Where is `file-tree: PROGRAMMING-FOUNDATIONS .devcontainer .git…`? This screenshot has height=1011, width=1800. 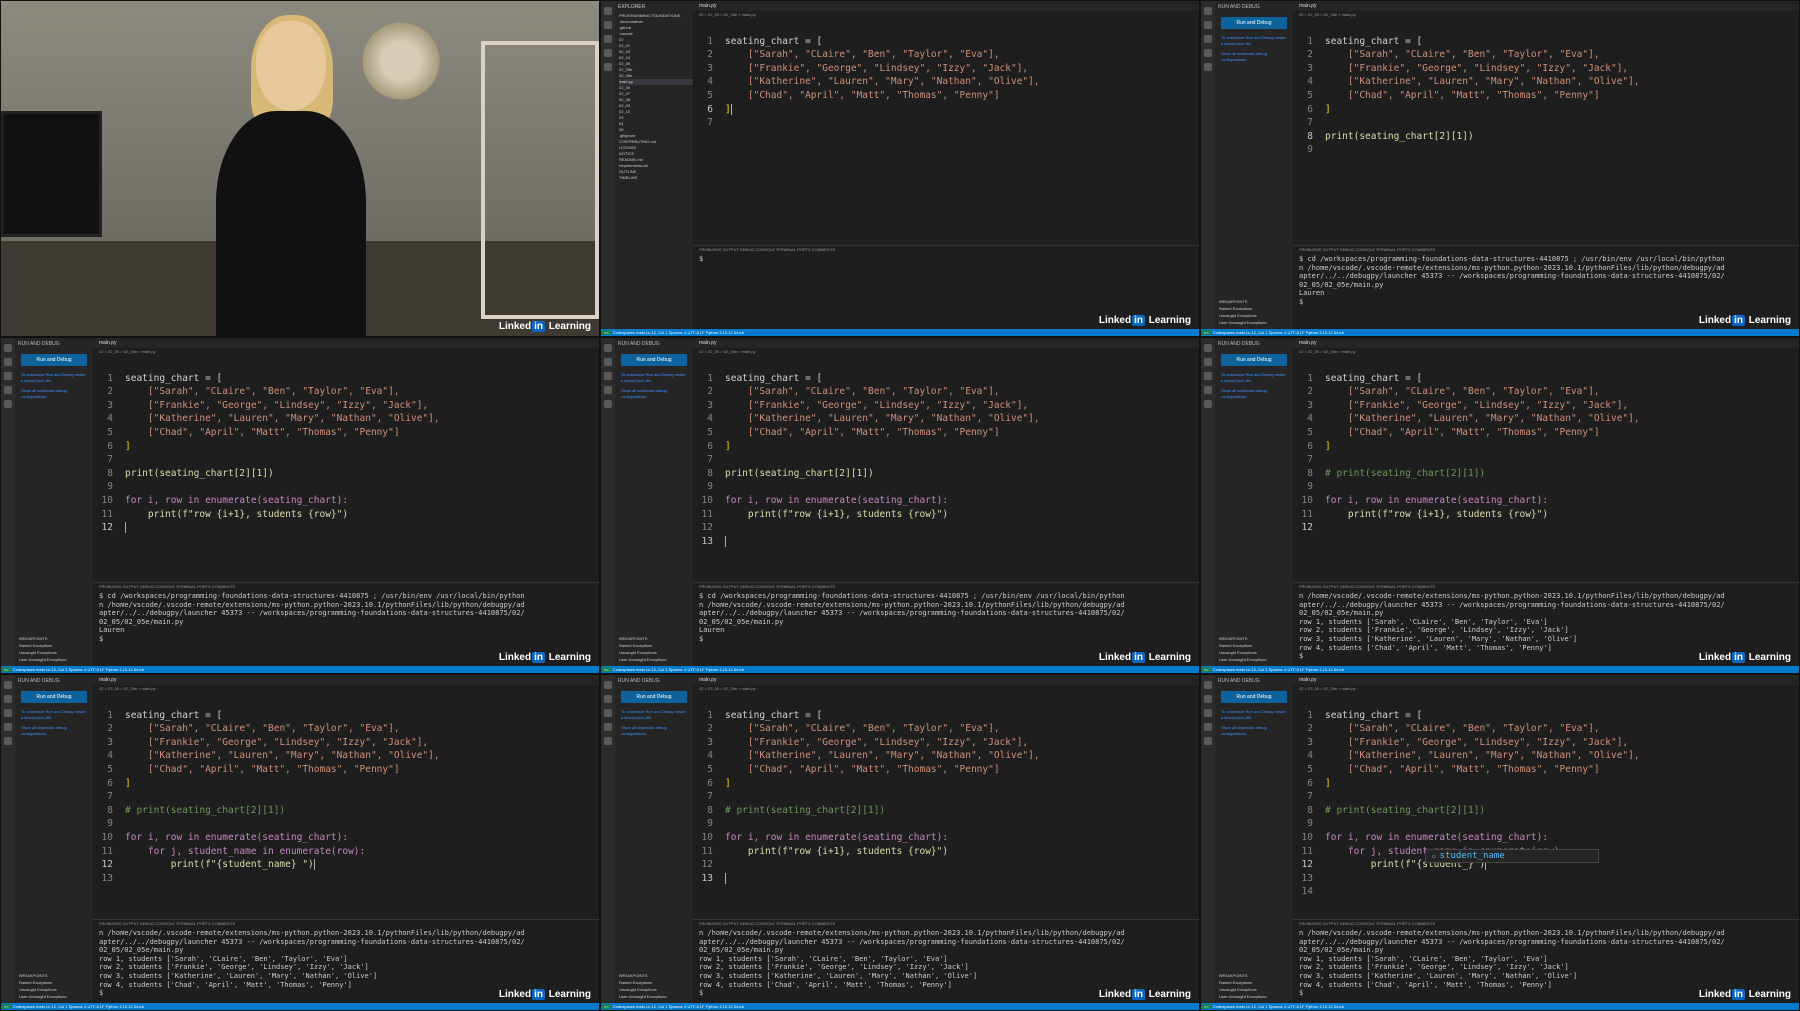
file-tree: PROGRAMMING-FOUNDATIONS .devcontainer .git… is located at coordinates (654, 97).